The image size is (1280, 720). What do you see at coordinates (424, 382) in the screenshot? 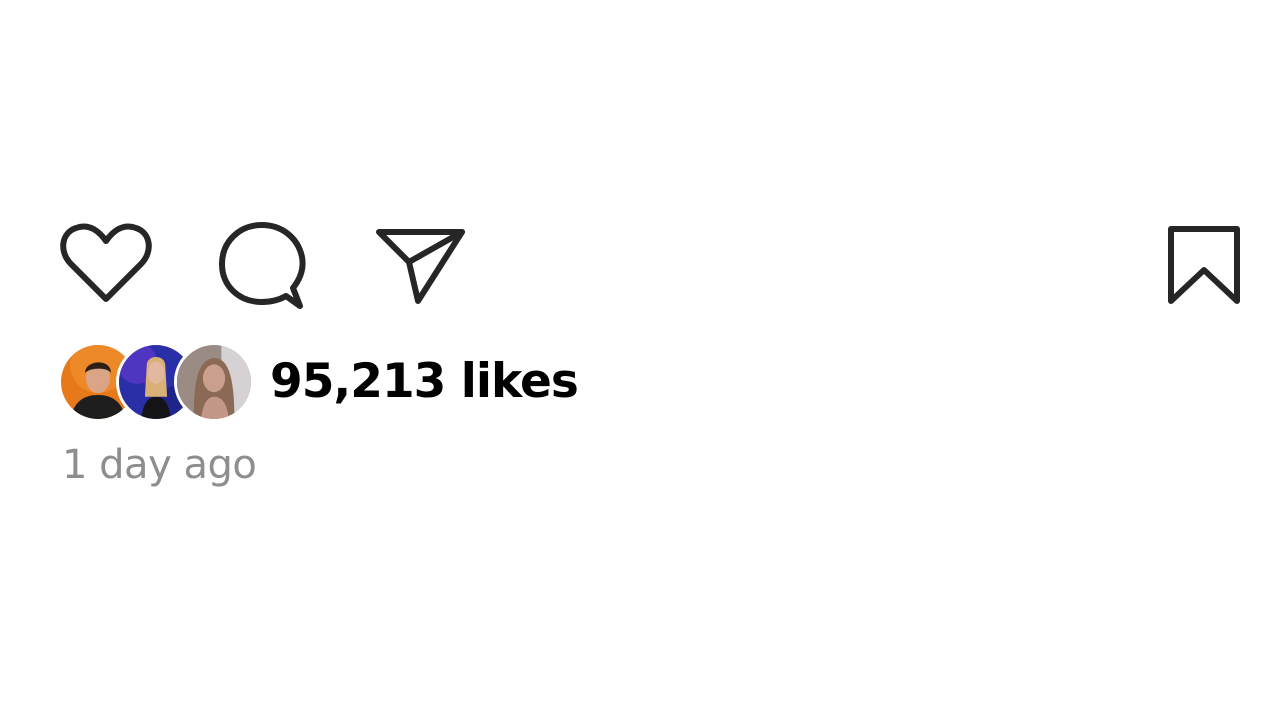
I see `likes-count: 95,213 likes` at bounding box center [424, 382].